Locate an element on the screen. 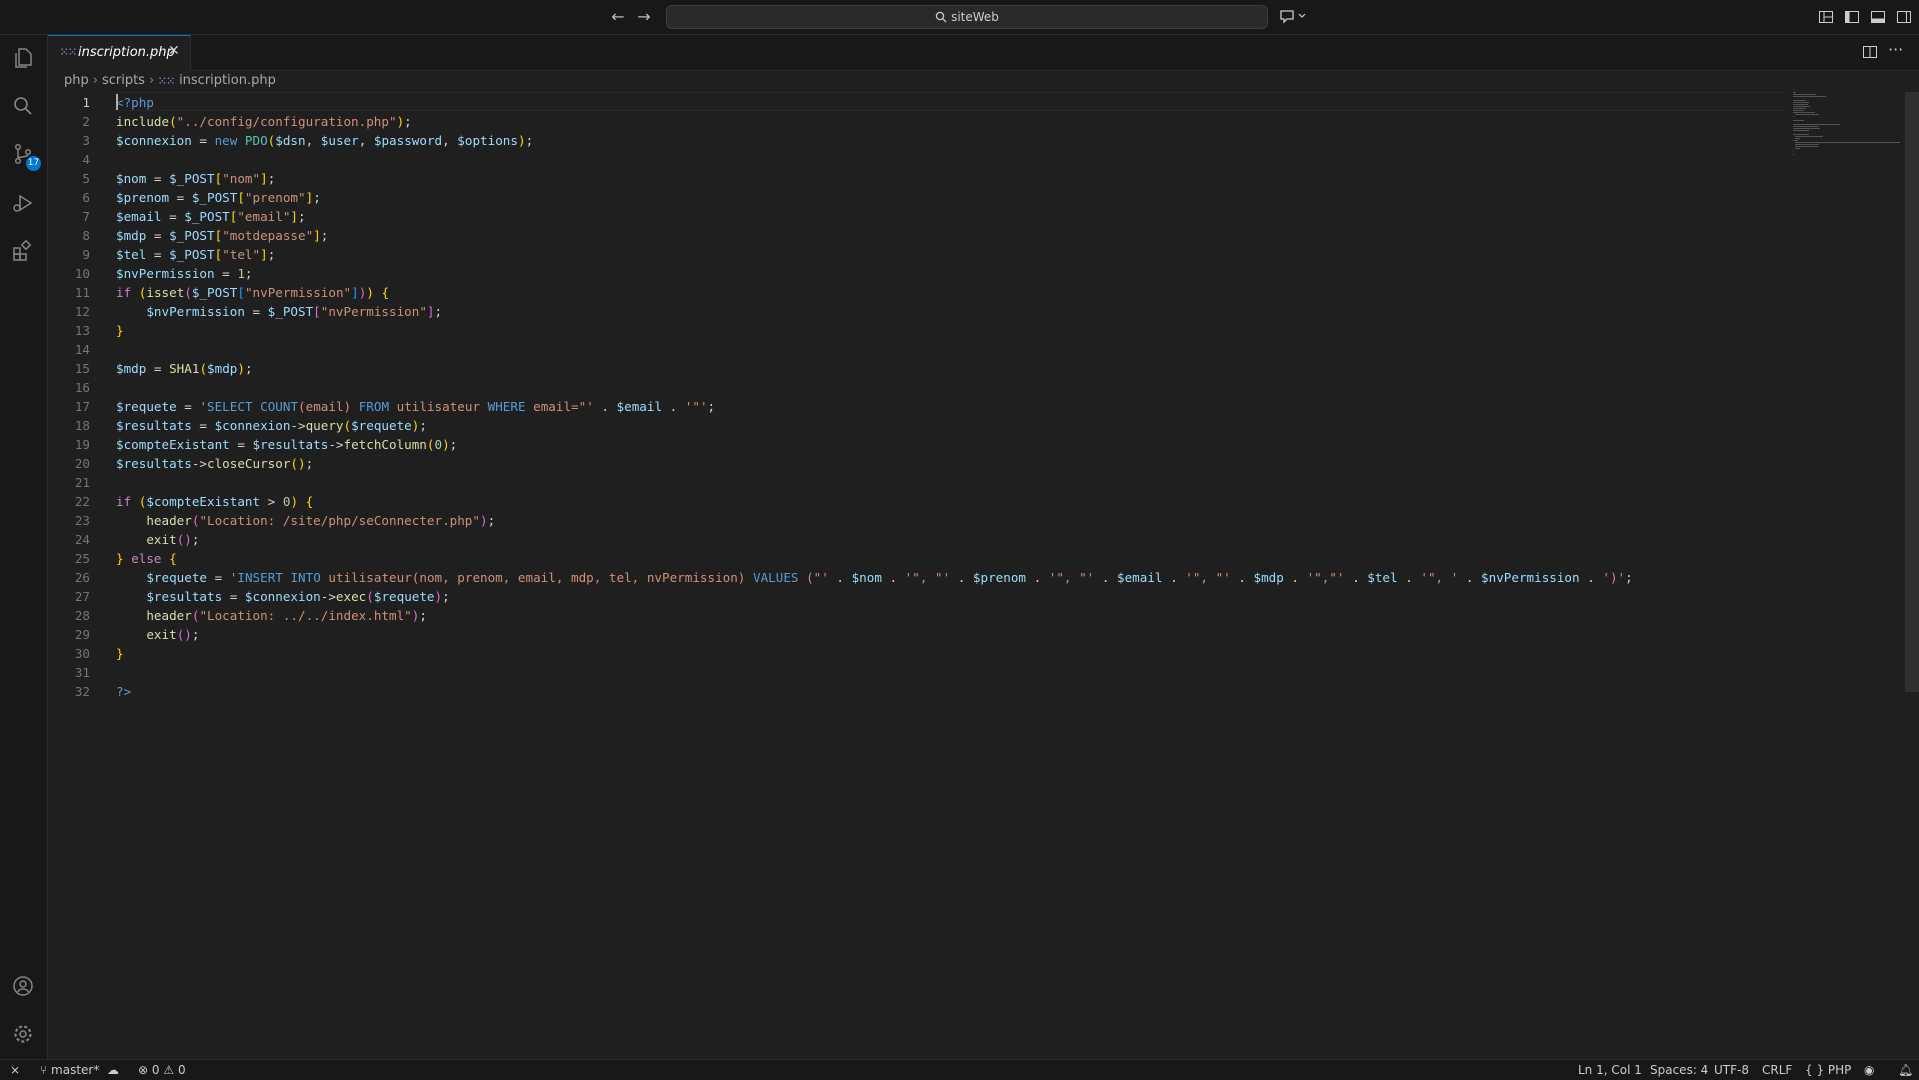 The height and width of the screenshot is (1080, 1919). cursor-position: Ln 1, Col 1 is located at coordinates (1610, 1070).